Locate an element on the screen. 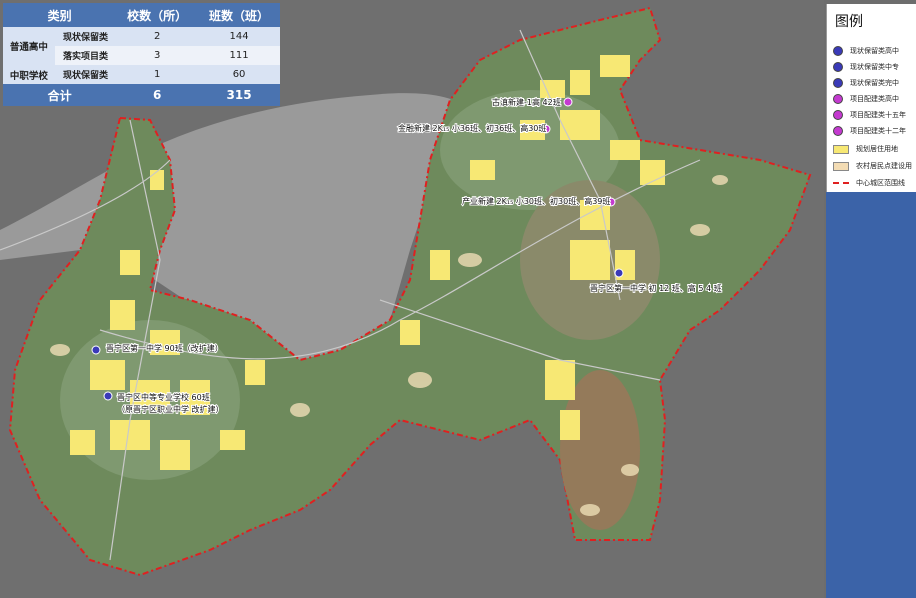  header-category: 类别 is located at coordinates (60, 15).